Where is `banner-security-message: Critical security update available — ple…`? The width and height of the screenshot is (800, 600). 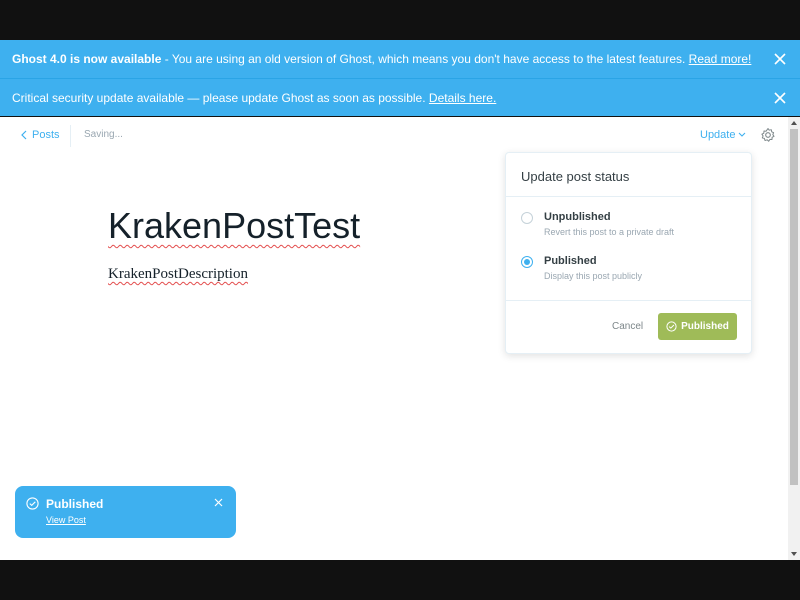
banner-security-message: Critical security update available — ple… is located at coordinates (219, 97).